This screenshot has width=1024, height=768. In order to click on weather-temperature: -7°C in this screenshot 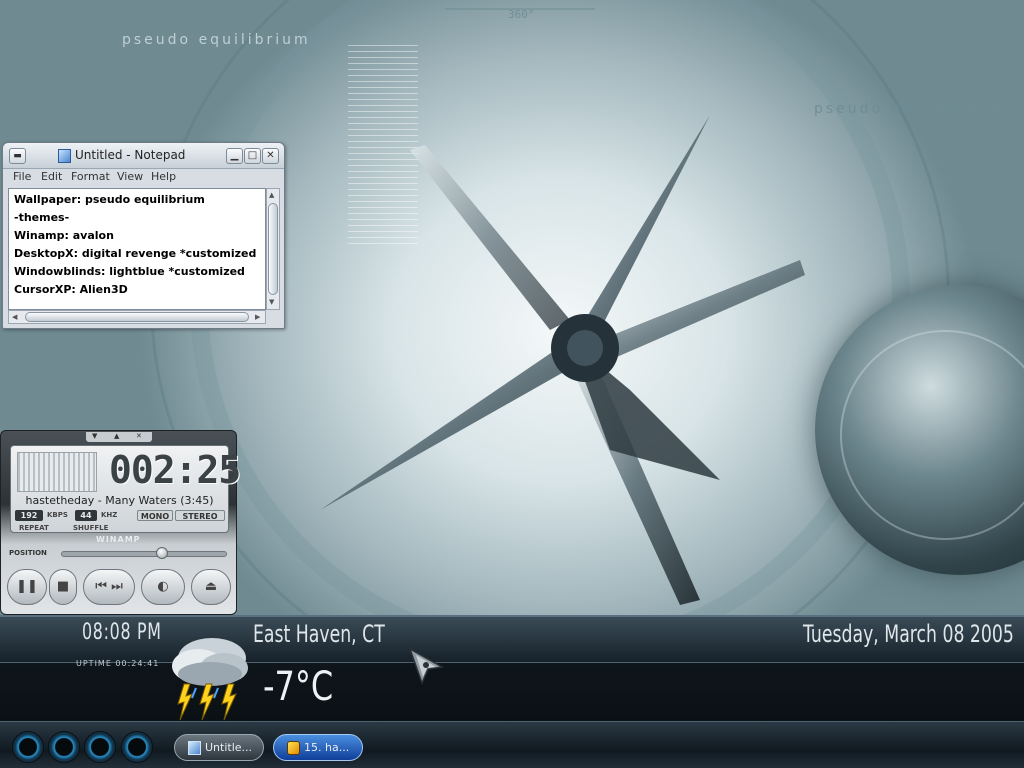, I will do `click(298, 687)`.